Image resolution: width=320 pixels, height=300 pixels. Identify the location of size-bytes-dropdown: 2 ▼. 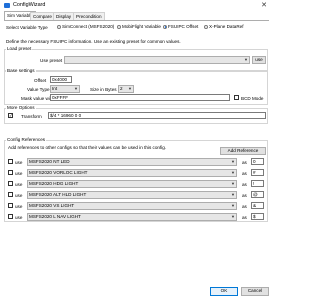
(126, 89).